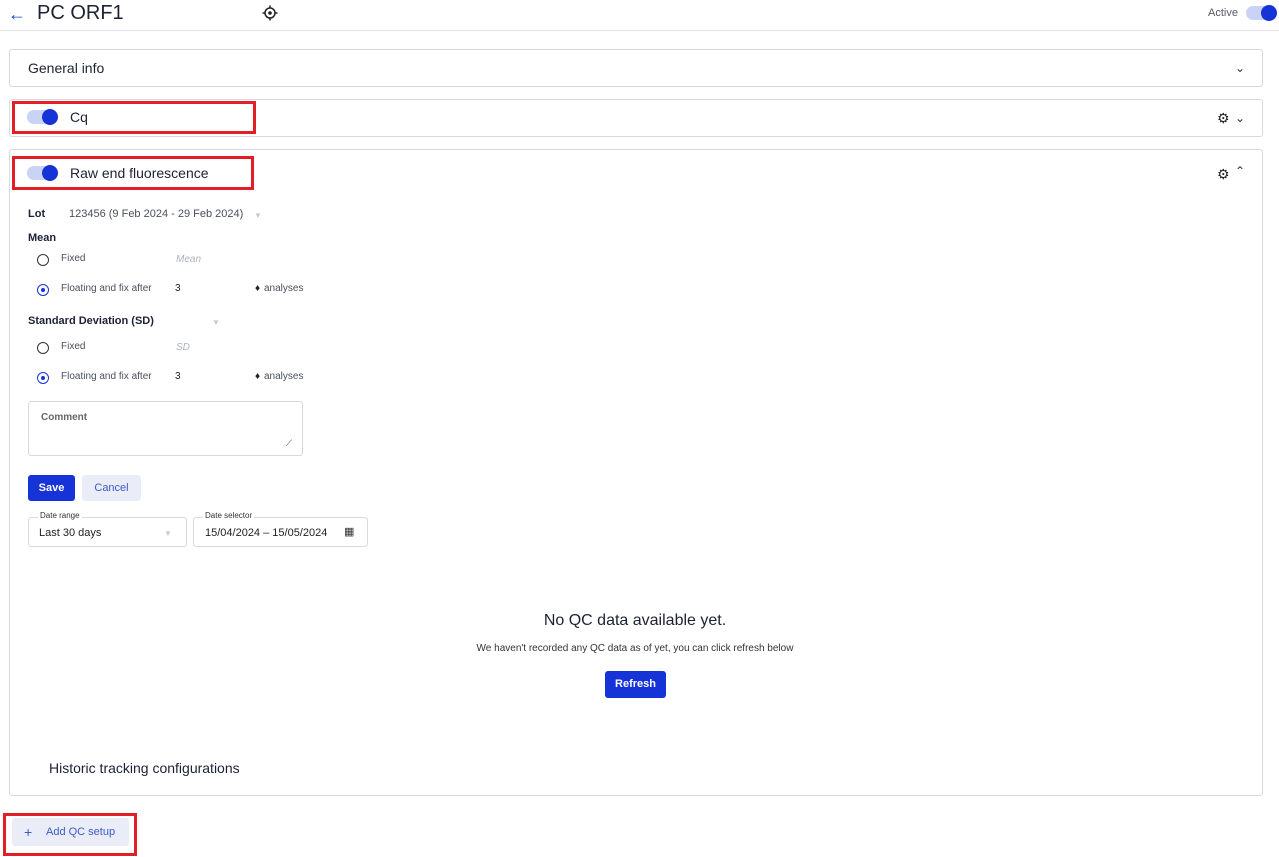 This screenshot has height=857, width=1279. I want to click on mean-analyses-label: analyses, so click(284, 288).